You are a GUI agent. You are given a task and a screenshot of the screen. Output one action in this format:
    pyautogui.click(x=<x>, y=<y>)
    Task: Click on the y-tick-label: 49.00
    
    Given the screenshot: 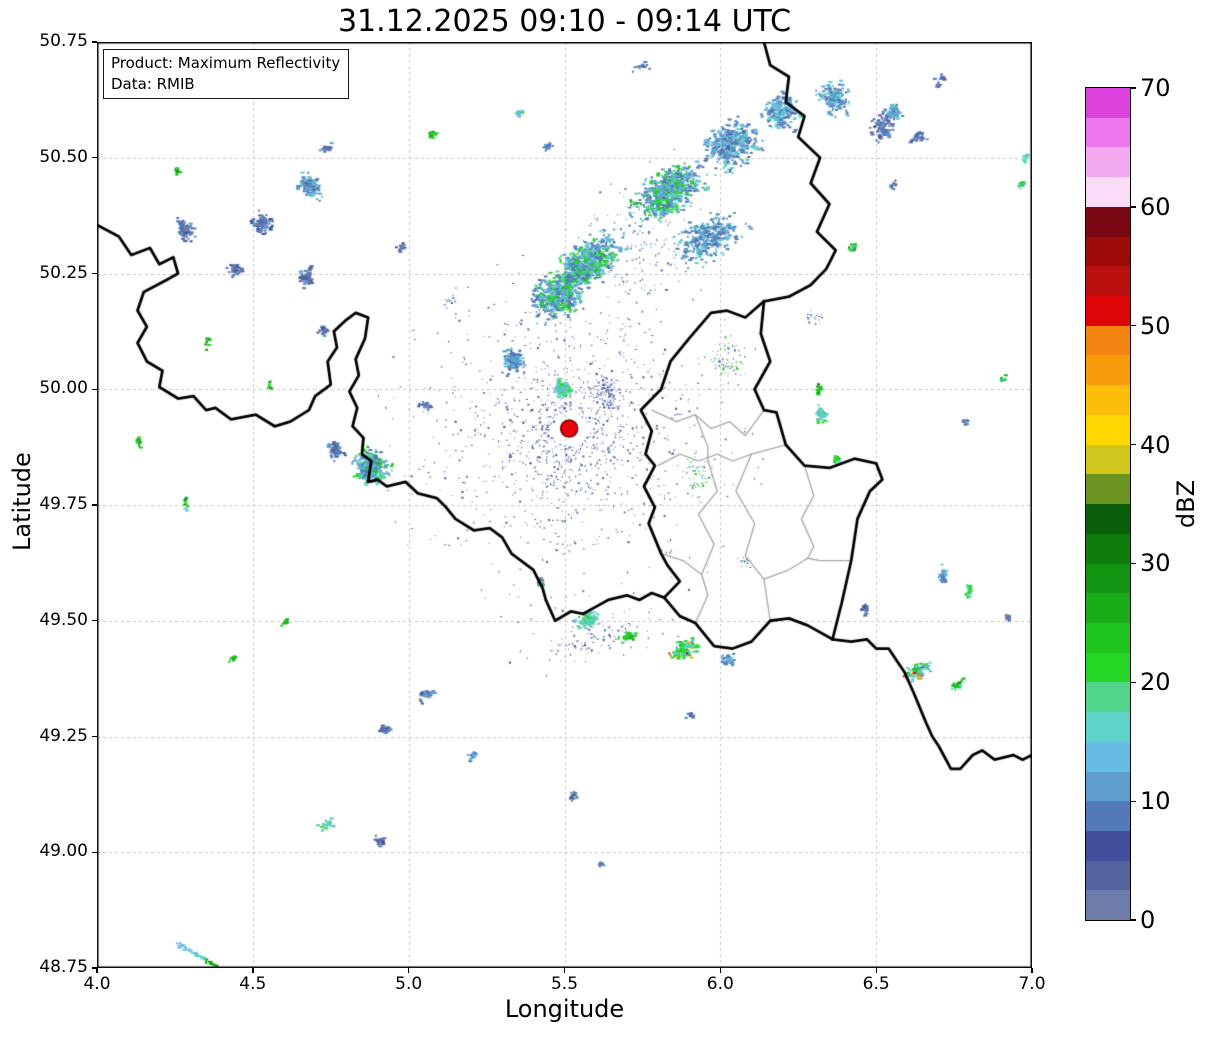 What is the action you would take?
    pyautogui.click(x=63, y=851)
    